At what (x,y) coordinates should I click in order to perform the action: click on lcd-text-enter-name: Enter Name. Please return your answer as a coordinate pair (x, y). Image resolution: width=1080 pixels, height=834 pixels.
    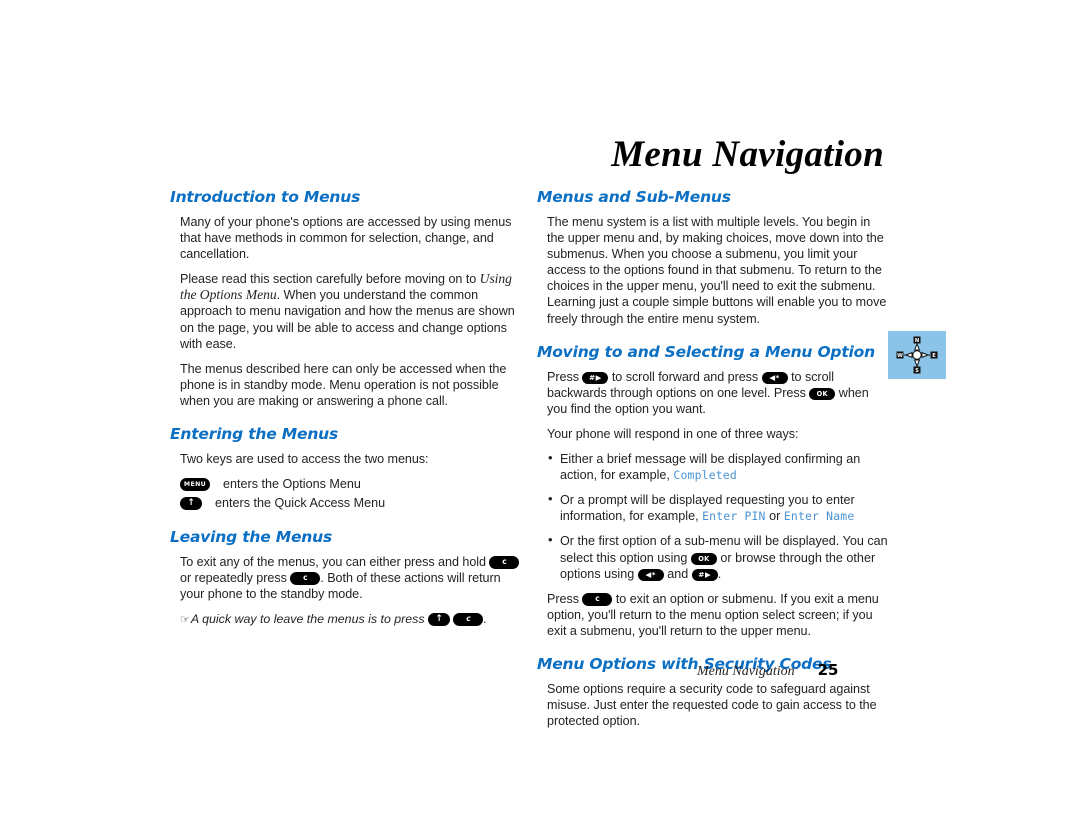
    Looking at the image, I should click on (819, 516).